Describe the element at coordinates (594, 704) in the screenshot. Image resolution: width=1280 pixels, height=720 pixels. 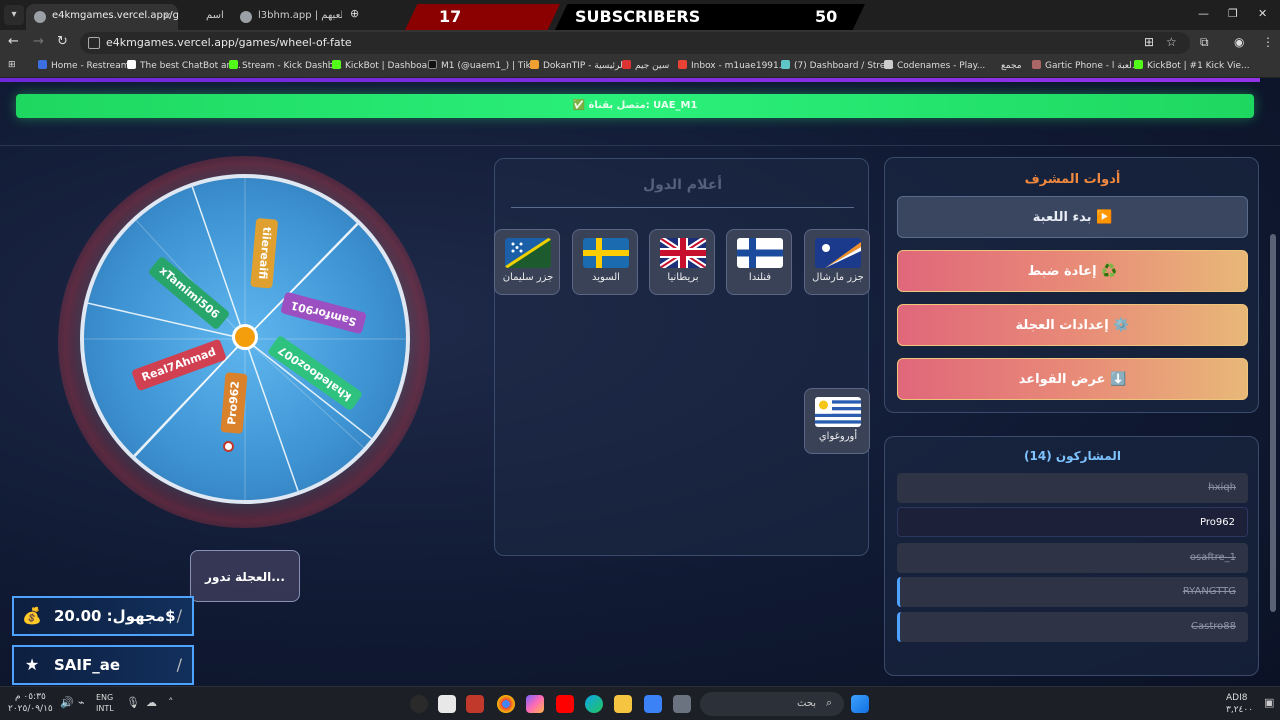
I see `edge-icon` at that location.